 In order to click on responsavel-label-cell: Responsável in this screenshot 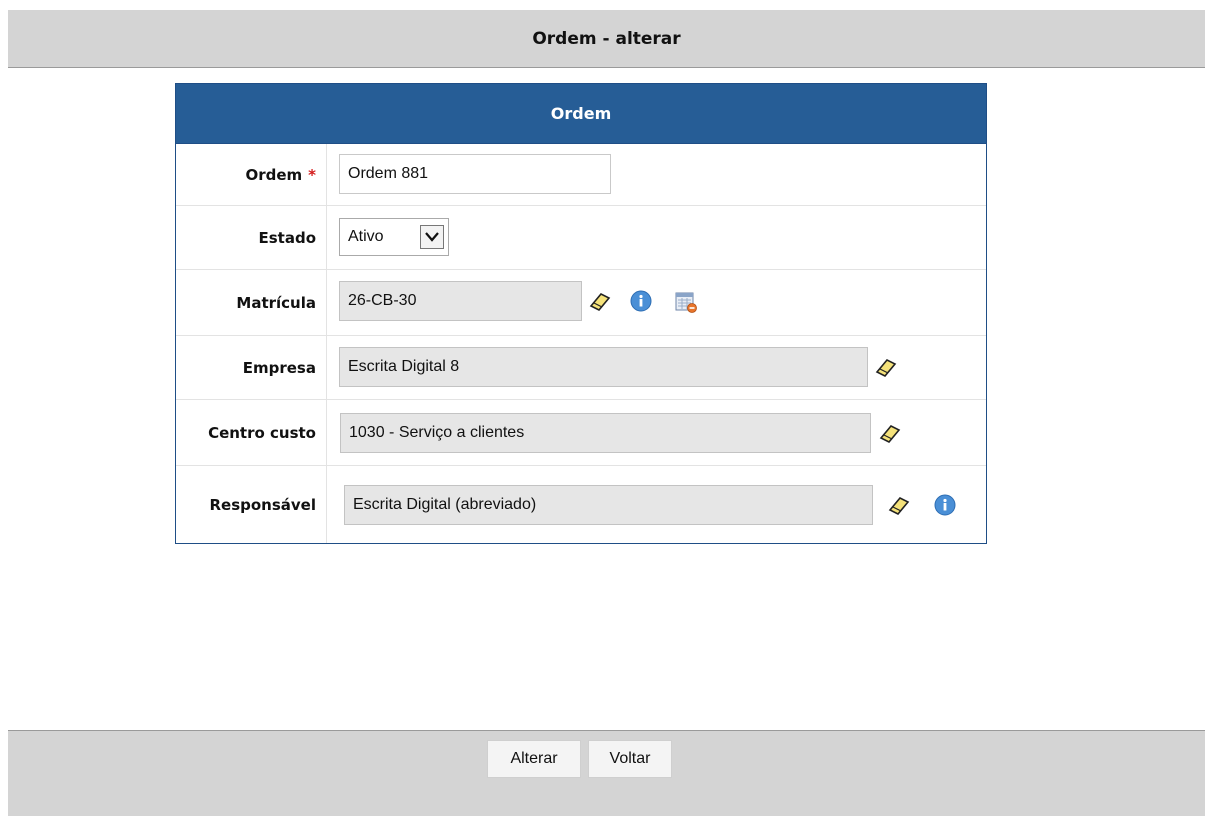, I will do `click(251, 504)`.